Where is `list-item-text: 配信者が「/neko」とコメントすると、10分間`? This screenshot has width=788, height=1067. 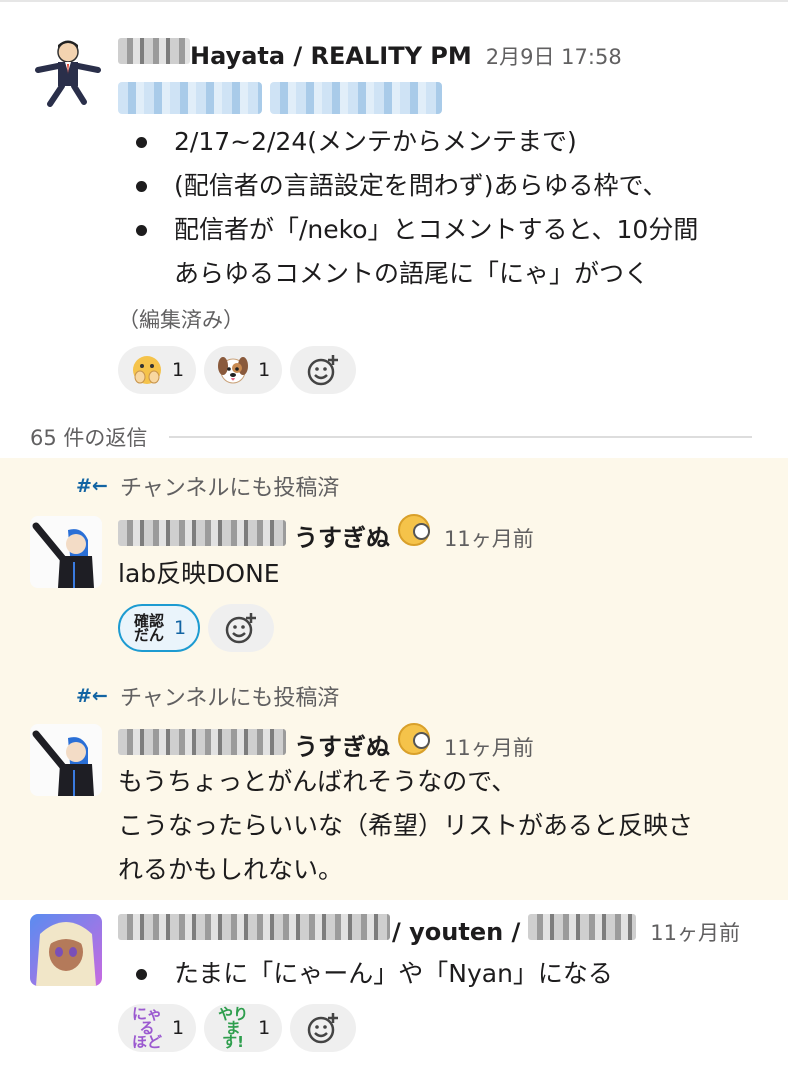
list-item-text: 配信者が「/neko」とコメントすると、10分間 is located at coordinates (436, 229).